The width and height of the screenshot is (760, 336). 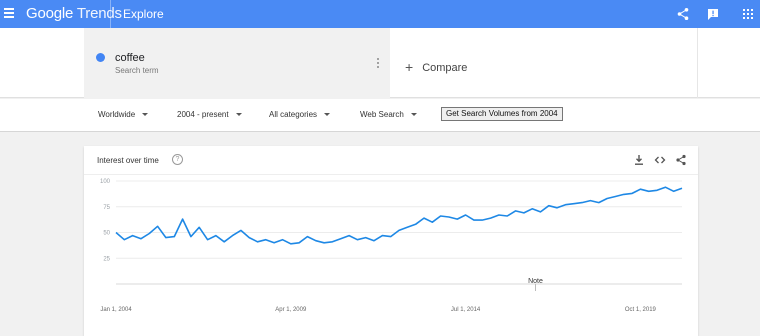 I want to click on menu-icon, so click(x=9, y=13).